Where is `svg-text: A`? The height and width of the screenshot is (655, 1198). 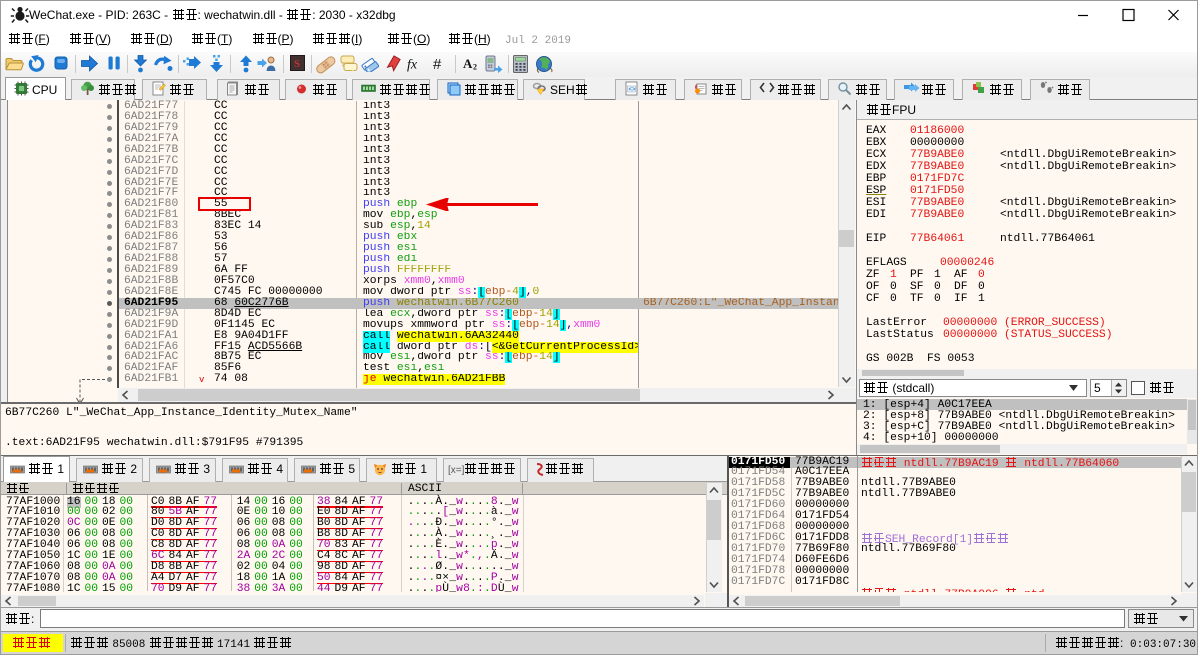 svg-text: A is located at coordinates (468, 63).